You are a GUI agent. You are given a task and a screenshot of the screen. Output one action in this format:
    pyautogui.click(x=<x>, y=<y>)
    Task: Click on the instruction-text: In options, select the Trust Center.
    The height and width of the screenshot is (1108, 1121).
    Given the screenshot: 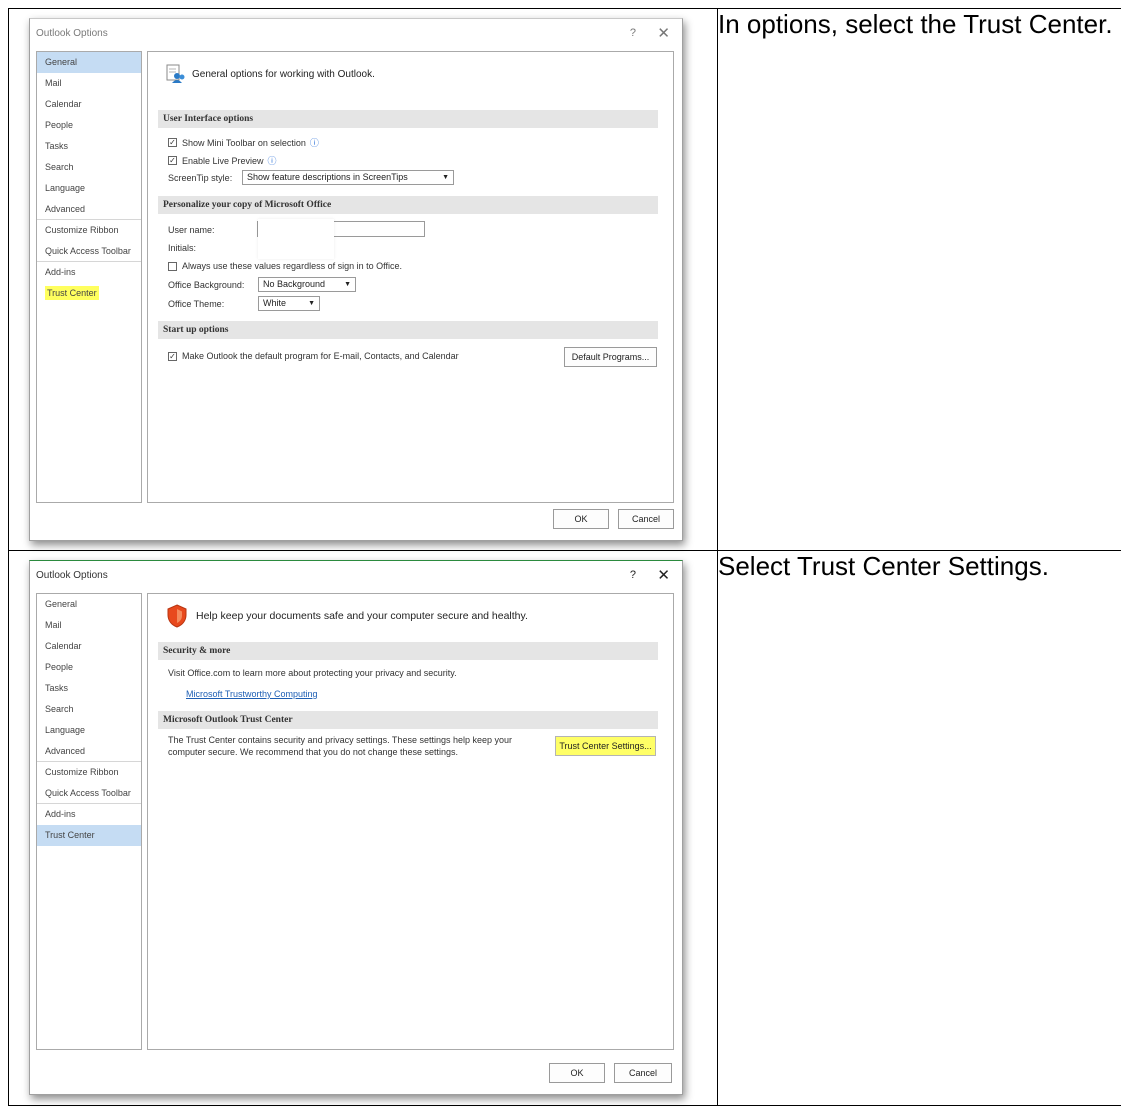 What is the action you would take?
    pyautogui.click(x=915, y=24)
    